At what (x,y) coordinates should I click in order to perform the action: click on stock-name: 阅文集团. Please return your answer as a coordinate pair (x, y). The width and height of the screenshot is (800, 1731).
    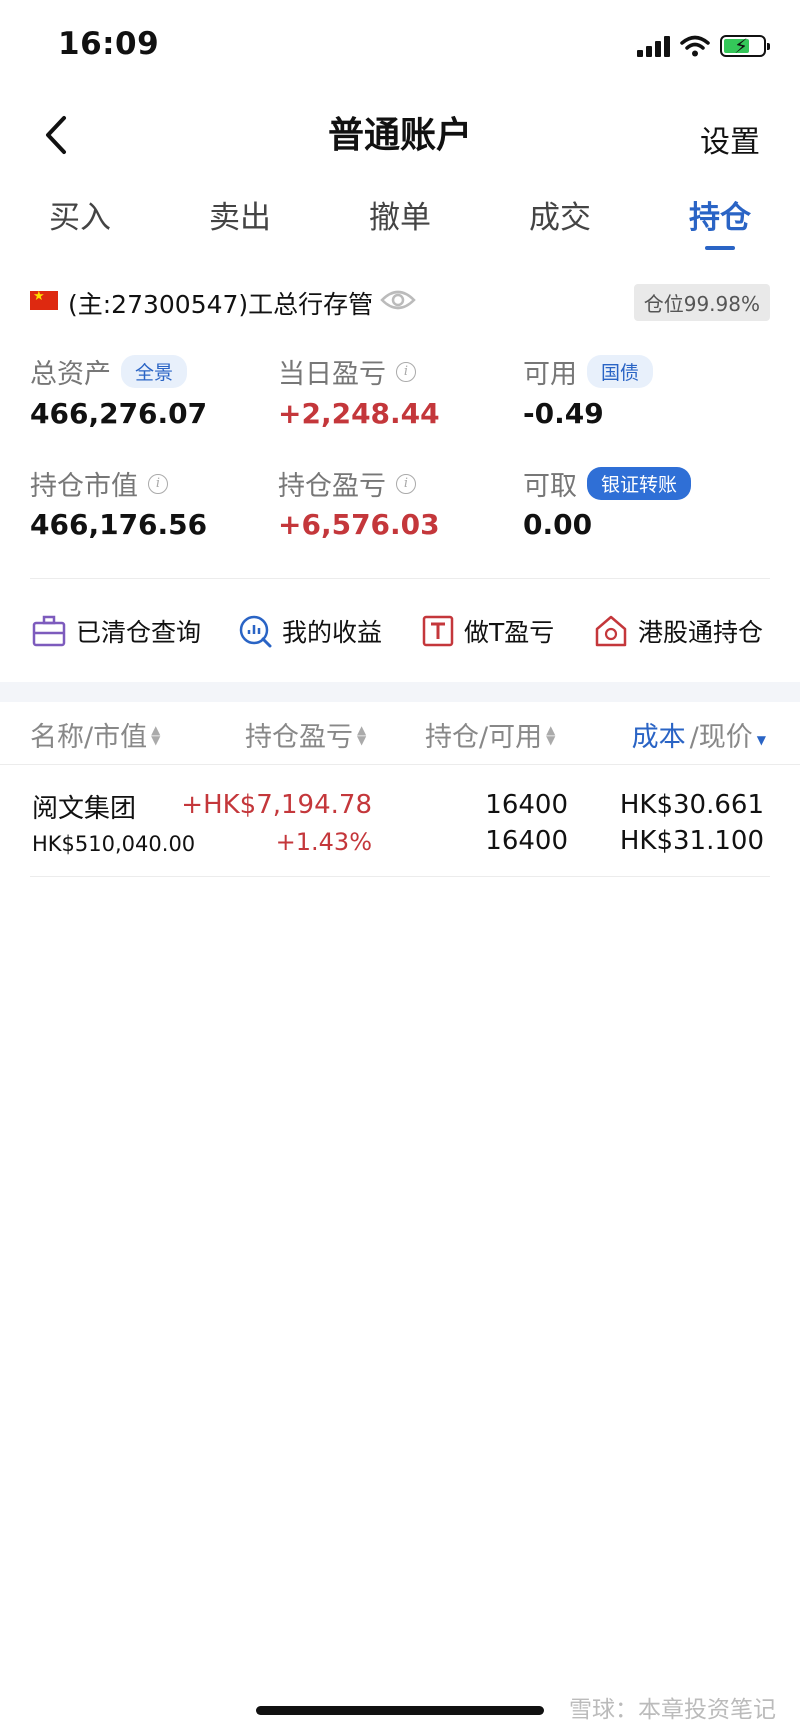
    Looking at the image, I should click on (84, 809).